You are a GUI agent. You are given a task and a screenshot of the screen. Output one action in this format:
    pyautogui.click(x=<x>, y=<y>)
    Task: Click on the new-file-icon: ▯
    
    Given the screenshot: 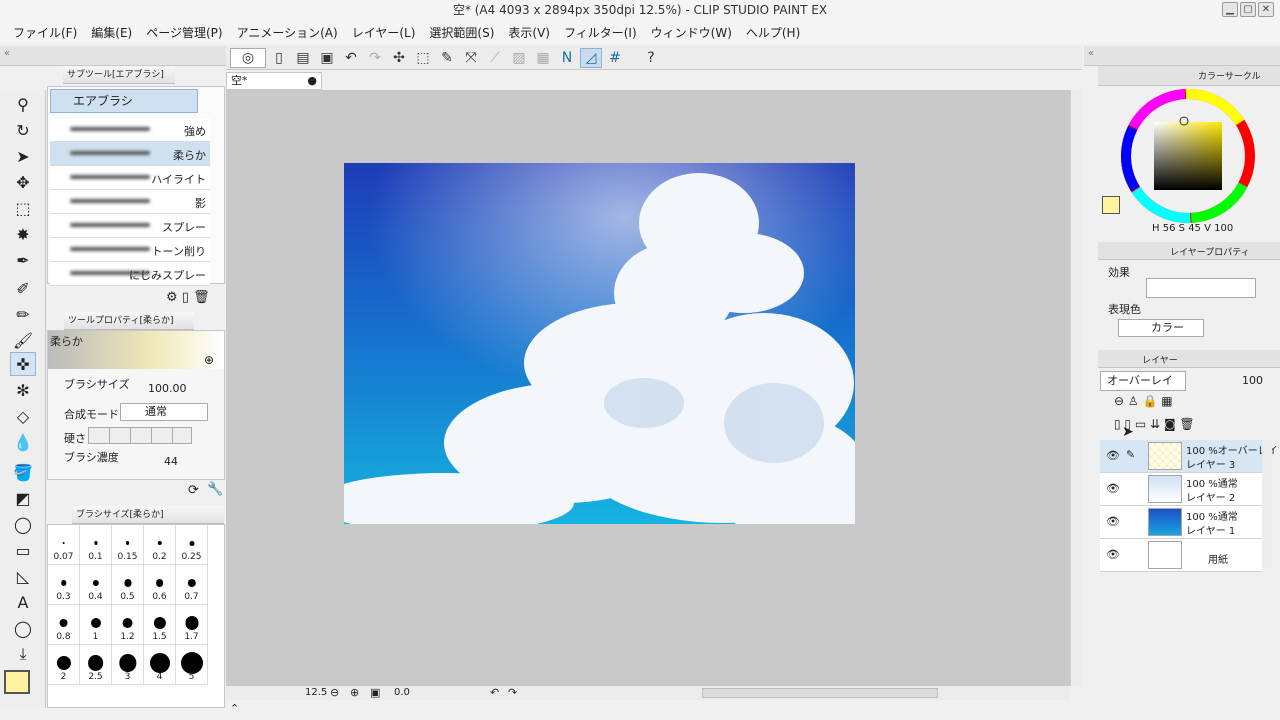 What is the action you would take?
    pyautogui.click(x=279, y=58)
    